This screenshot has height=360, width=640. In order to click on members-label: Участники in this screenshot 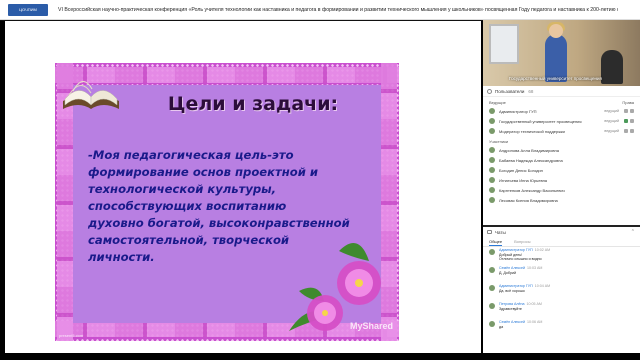, I will do `click(499, 141)`.